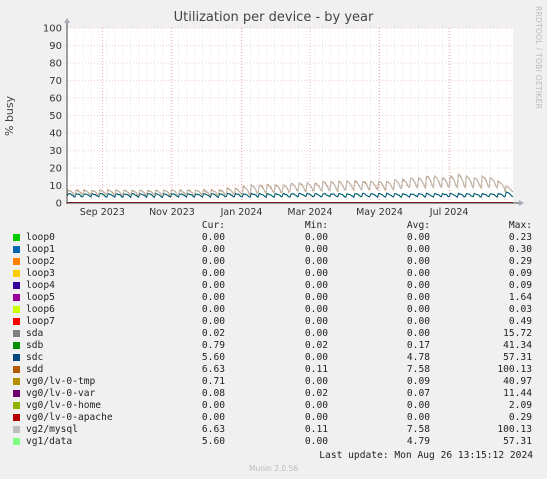  Describe the element at coordinates (418, 357) in the screenshot. I see `legend-avg-value: 4.78` at that location.